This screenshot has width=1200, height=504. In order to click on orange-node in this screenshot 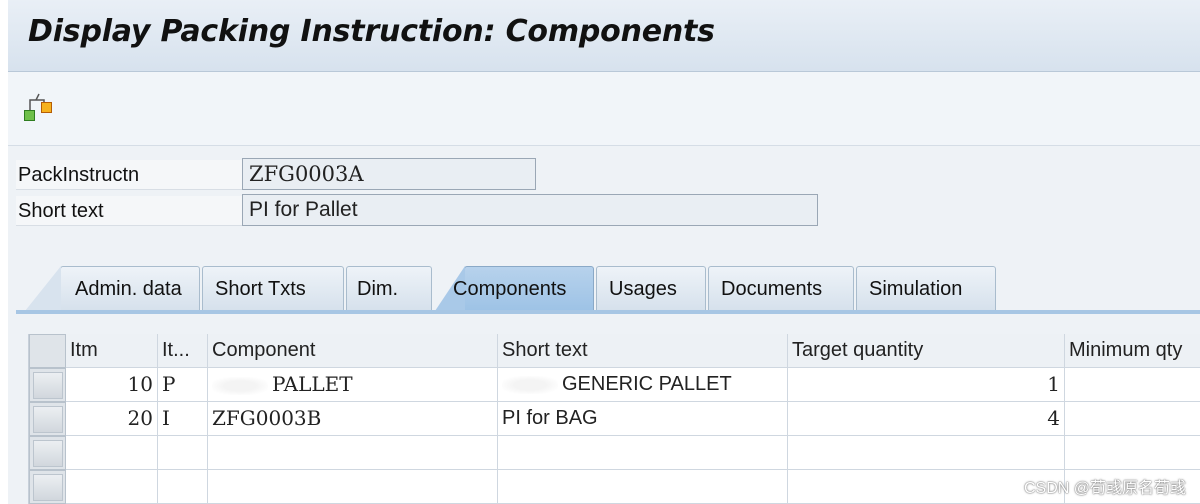, I will do `click(46, 107)`.